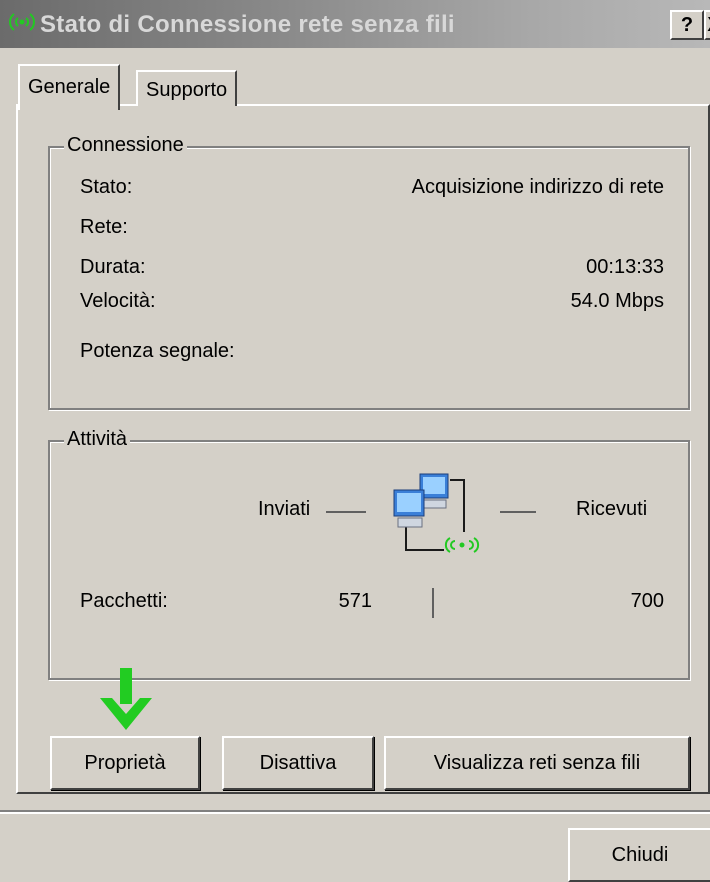  I want to click on title-bar: Stato di Connessione rete senza fili ? X, so click(355, 24).